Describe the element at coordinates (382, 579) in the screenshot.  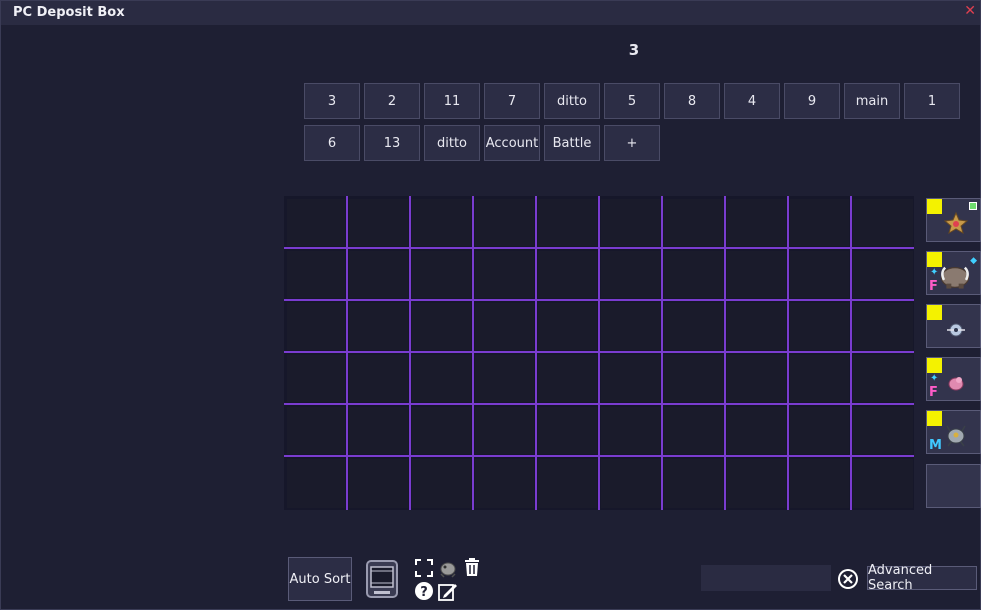
I see `pc-device-icon` at that location.